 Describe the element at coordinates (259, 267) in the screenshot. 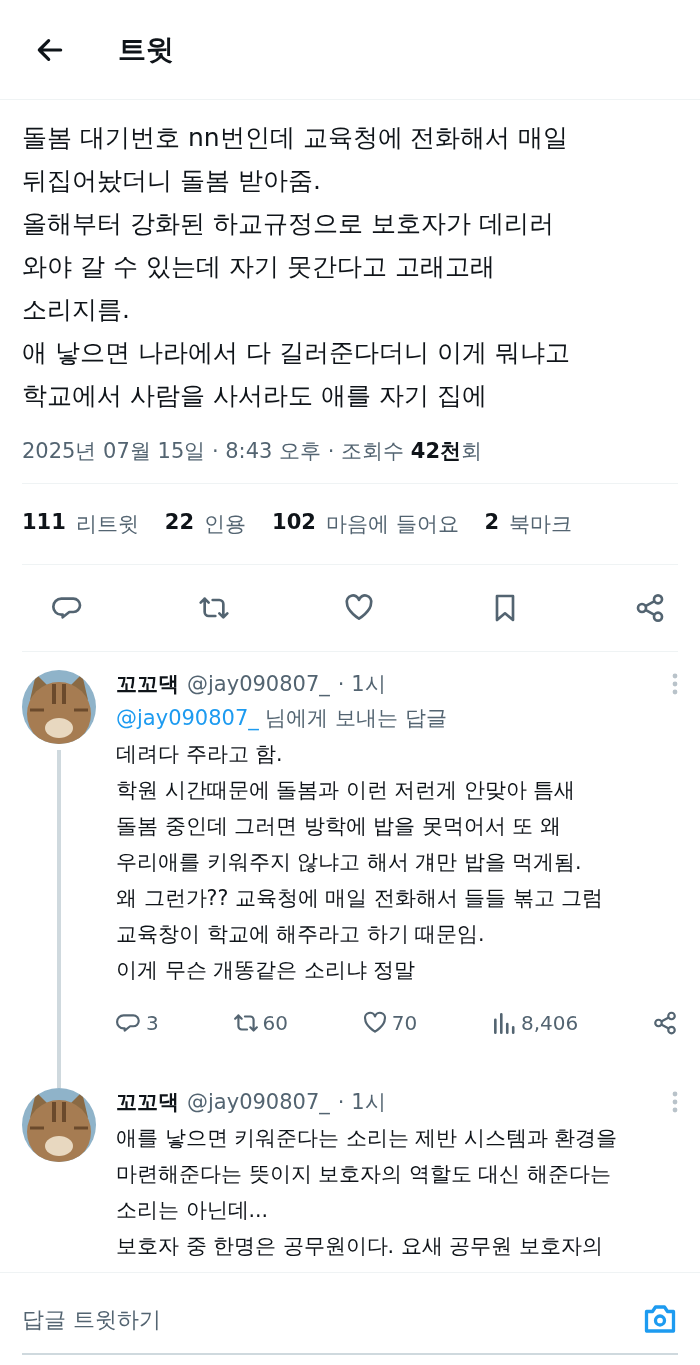

I see `tweet-text-line: 와야 갈 수 있는데 자기 못간다고 고래고래` at that location.